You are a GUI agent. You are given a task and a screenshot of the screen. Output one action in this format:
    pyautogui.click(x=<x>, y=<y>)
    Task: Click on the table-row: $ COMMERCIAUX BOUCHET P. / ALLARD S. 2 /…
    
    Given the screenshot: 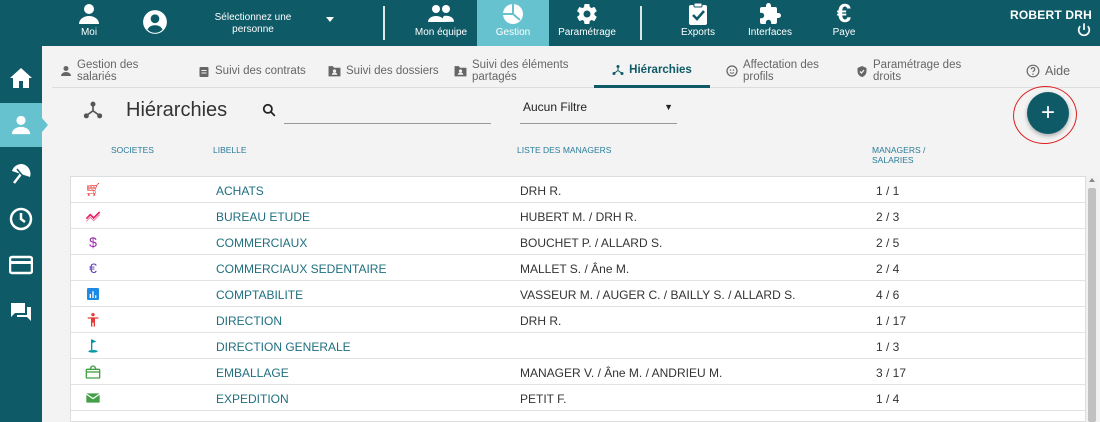 What is the action you would take?
    pyautogui.click(x=579, y=242)
    